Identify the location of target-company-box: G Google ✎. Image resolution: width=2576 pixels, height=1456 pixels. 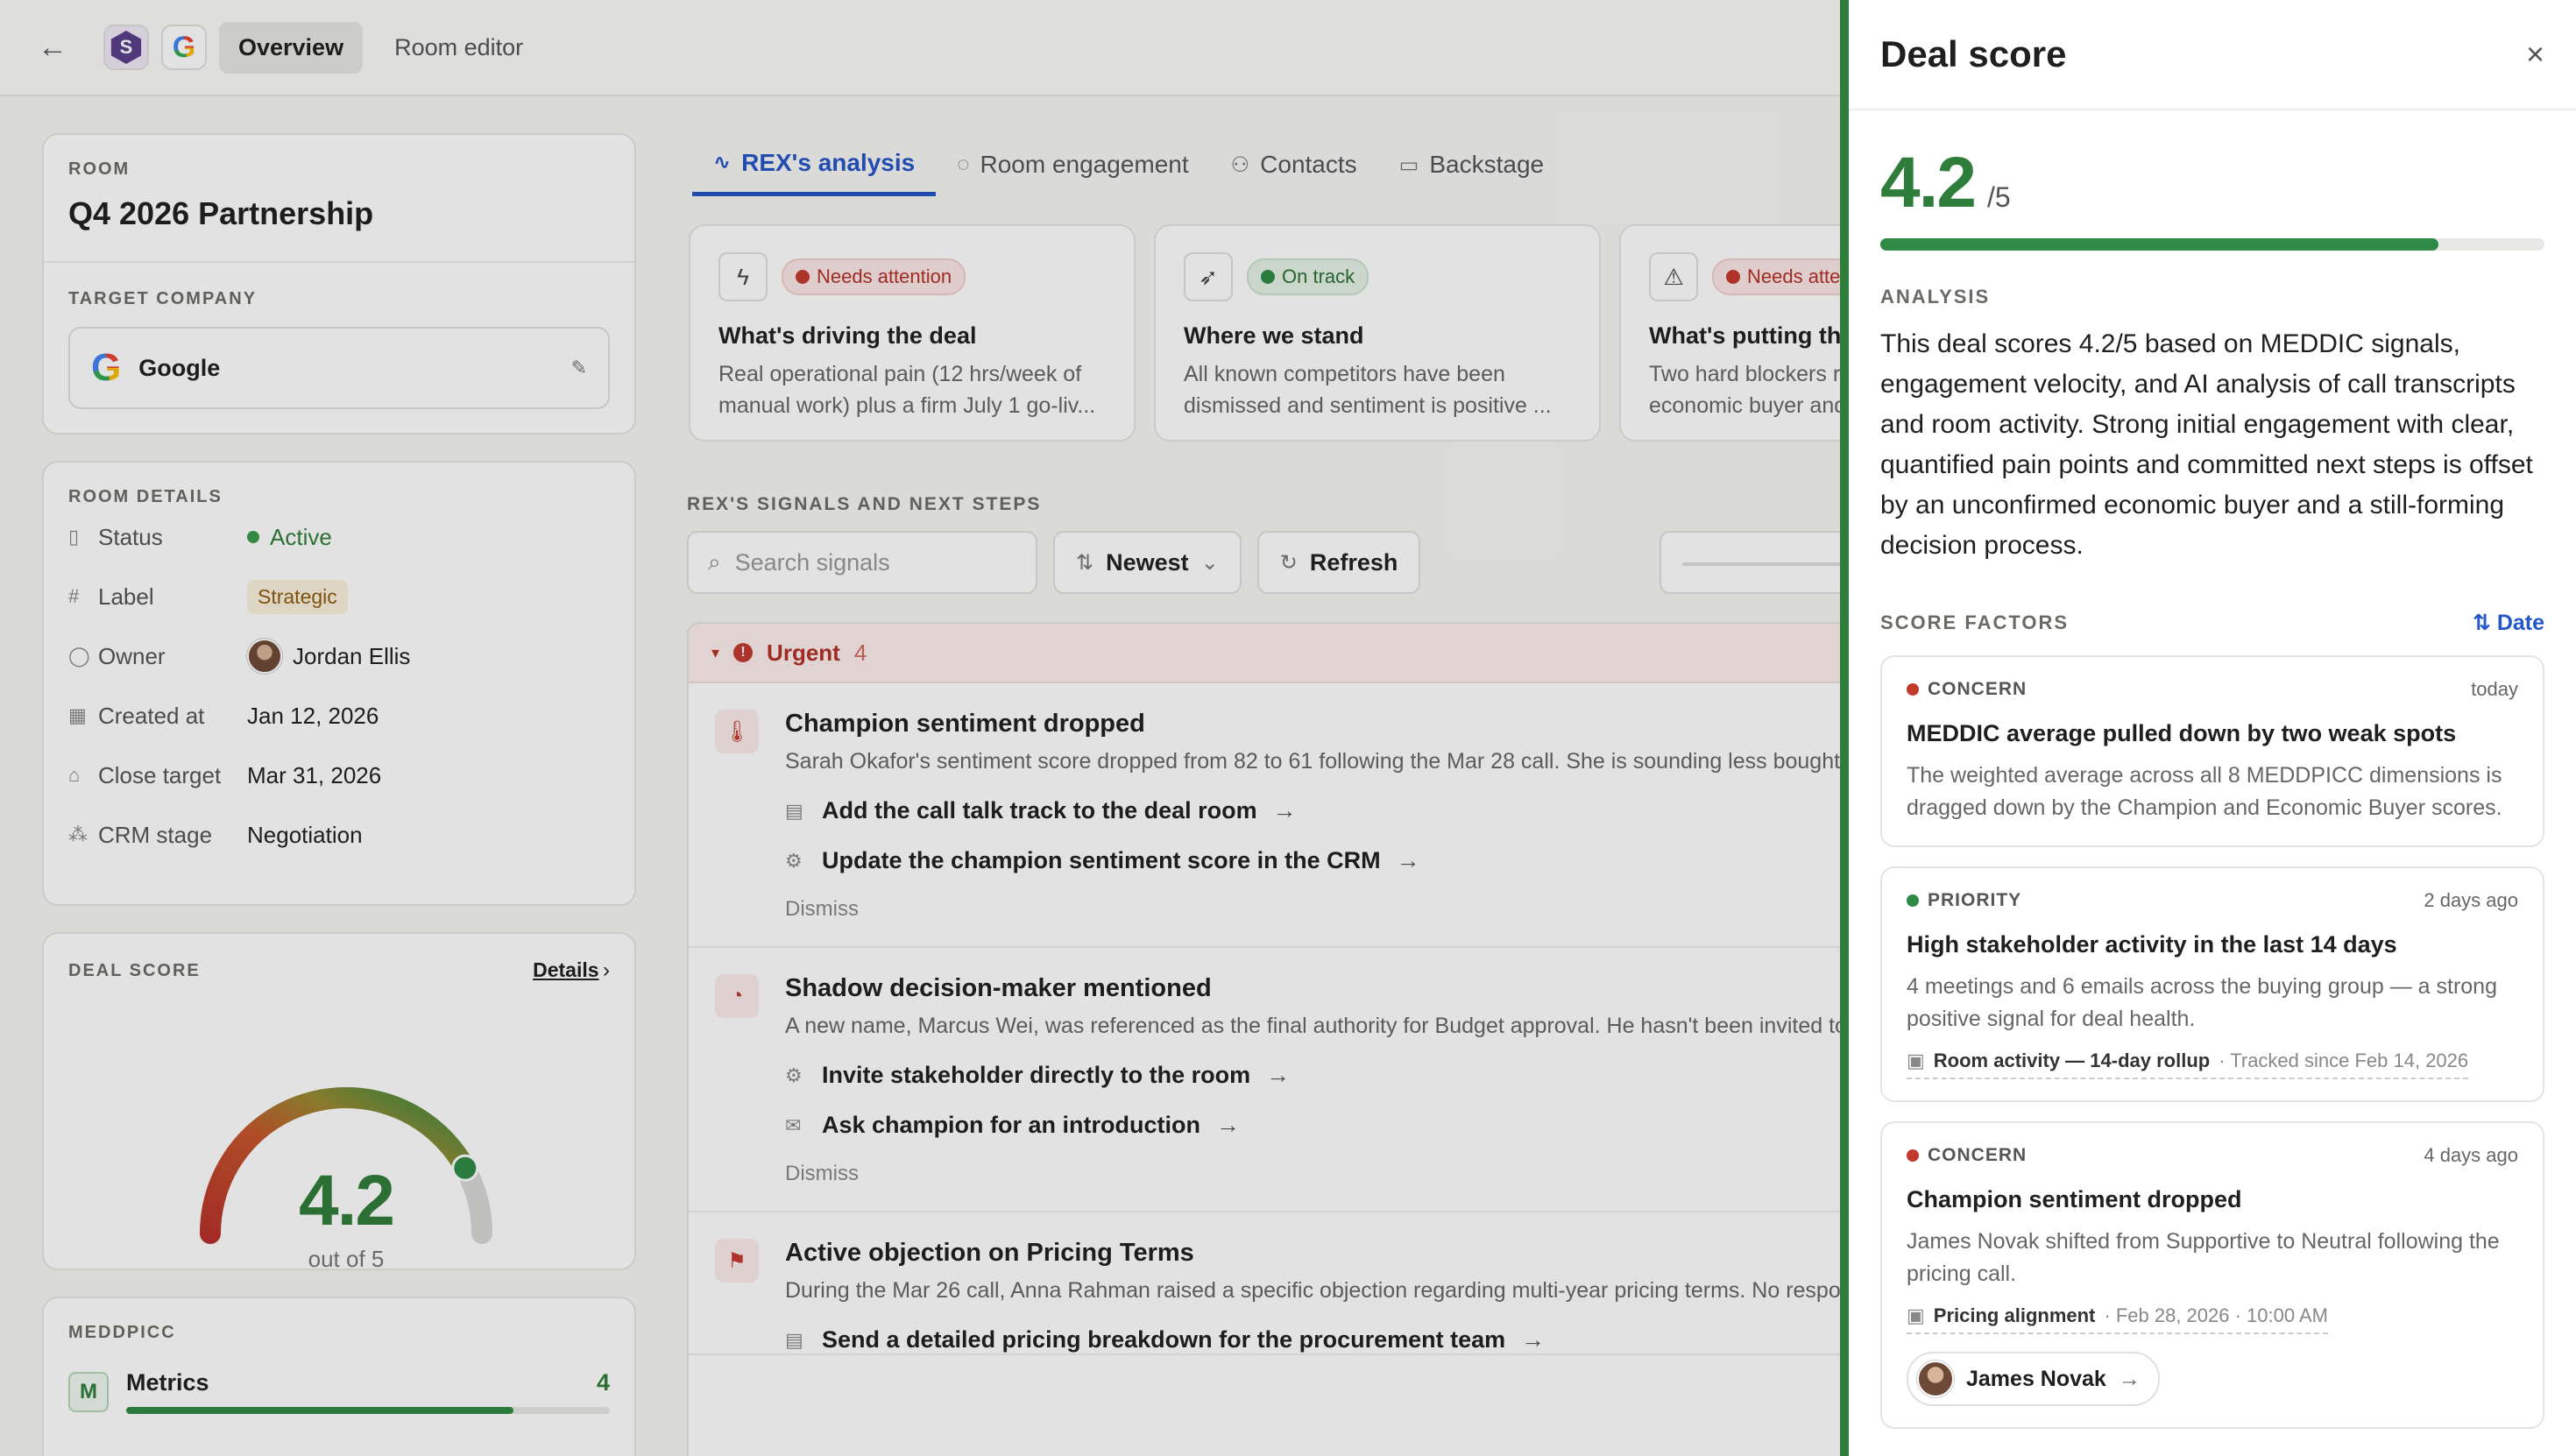
(339, 368).